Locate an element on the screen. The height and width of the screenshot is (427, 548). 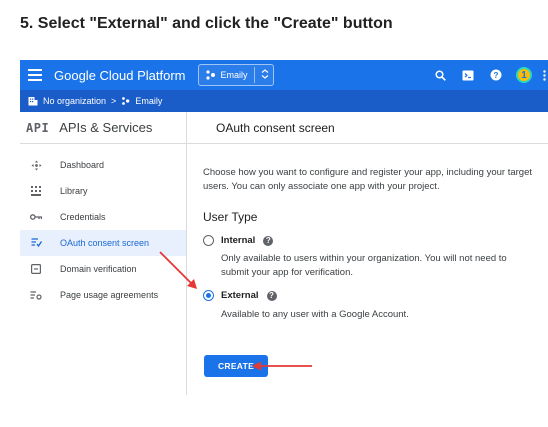
arrow-to-external-icon is located at coordinates (178, 270).